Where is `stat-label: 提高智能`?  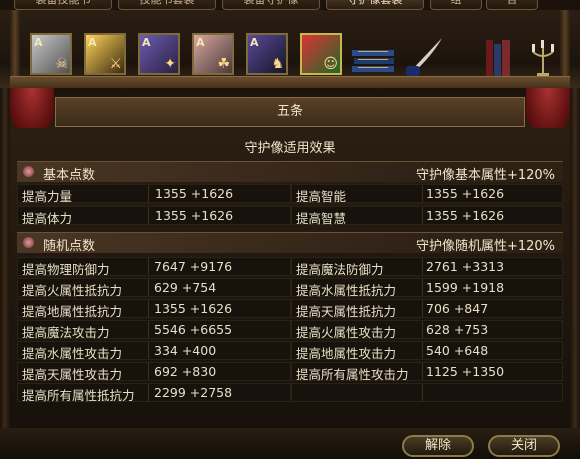 stat-label: 提高智能 is located at coordinates (321, 196).